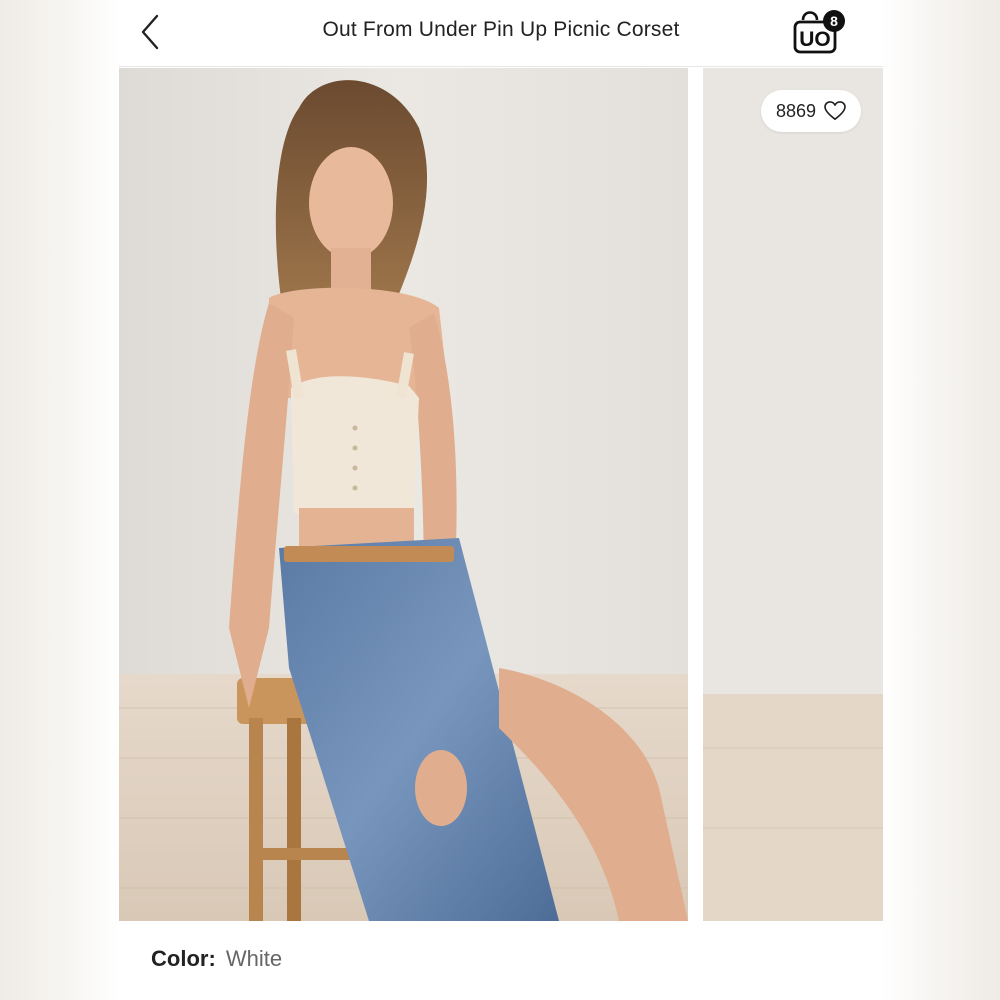 The width and height of the screenshot is (1000, 1000). Describe the element at coordinates (815, 39) in the screenshot. I see `brand-logo-text: UO` at that location.